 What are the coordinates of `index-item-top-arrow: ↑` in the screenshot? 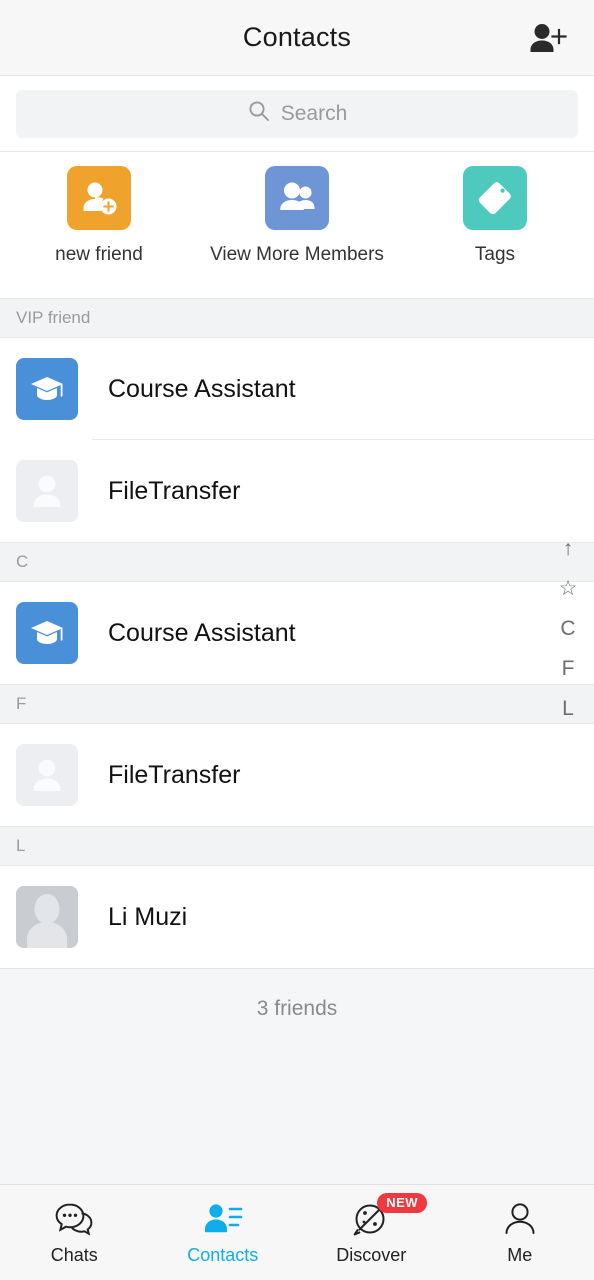 It's located at (568, 548).